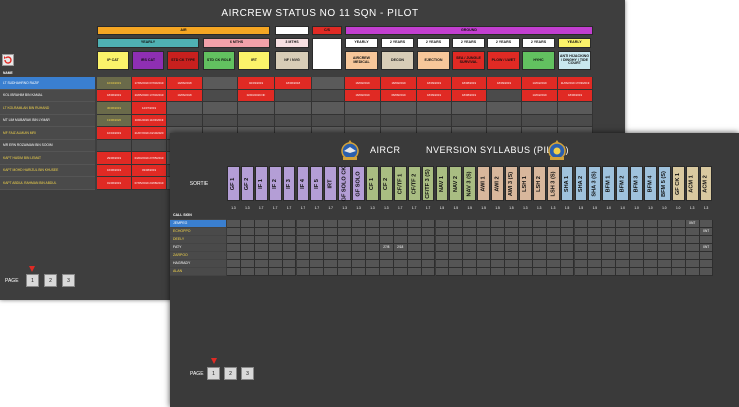  Describe the element at coordinates (114, 83) in the screenshot. I see `status-cell: 10/04/2019` at that location.